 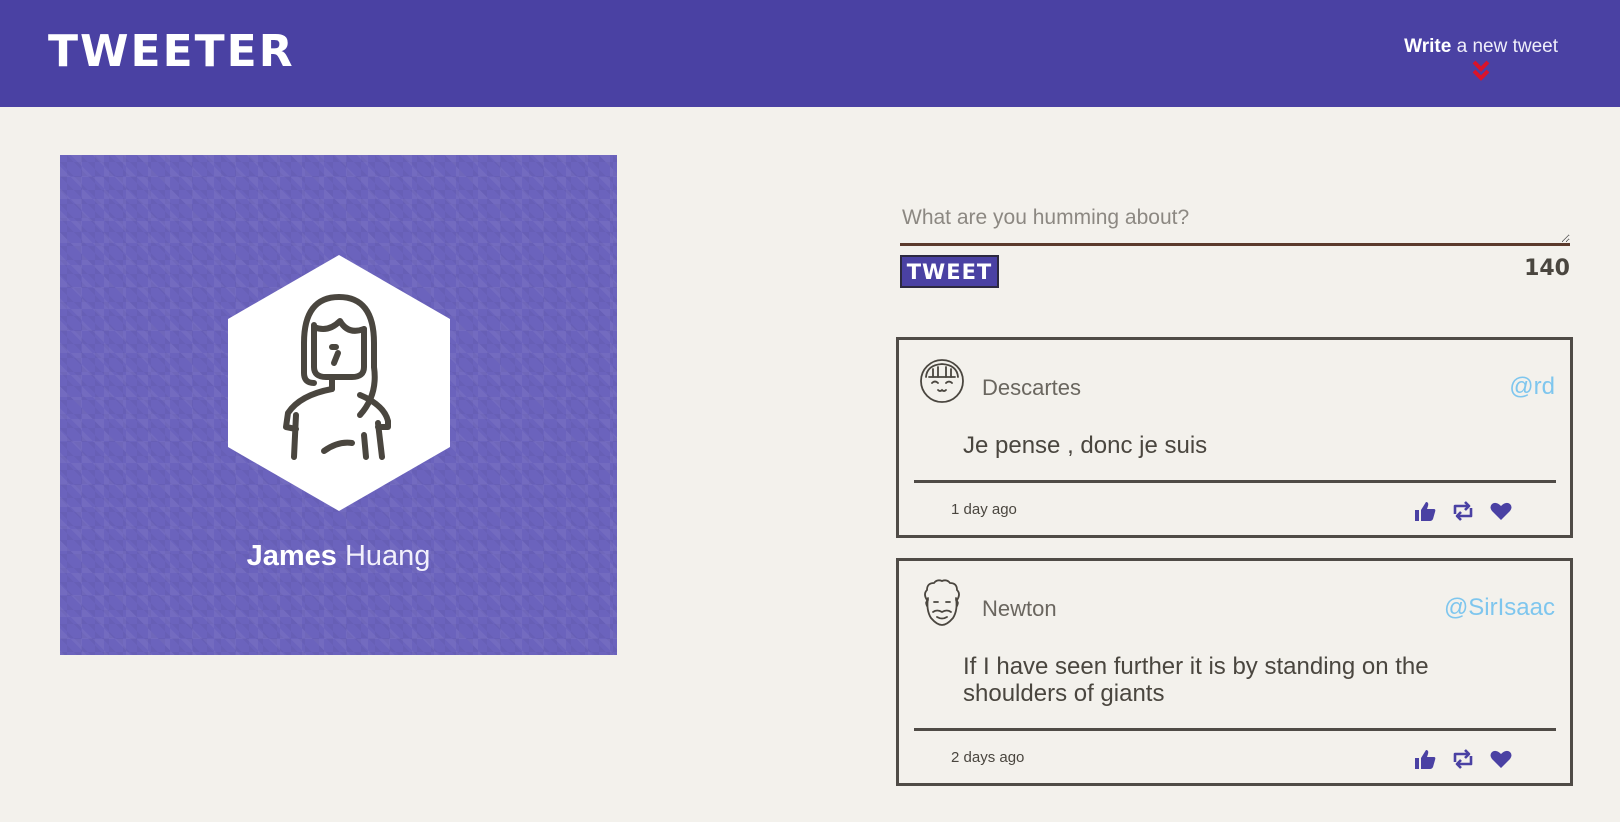 I want to click on tweet-timestamp: 1 day ago, so click(x=984, y=509).